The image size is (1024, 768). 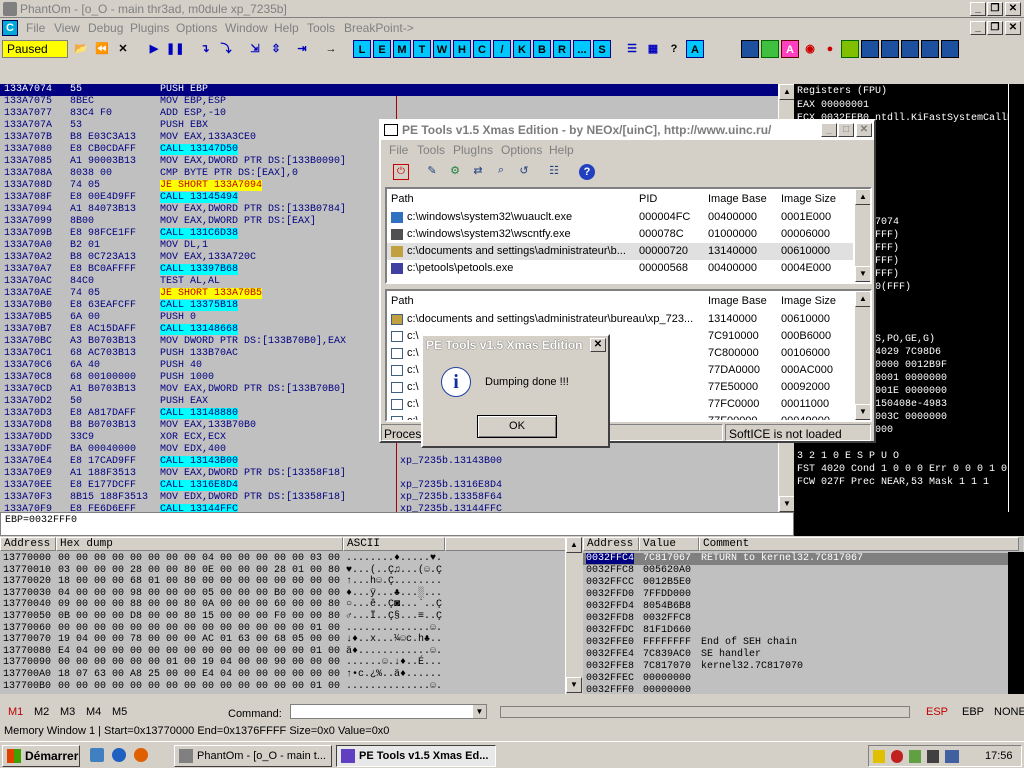 I want to click on child-close-button: ✕, so click(x=1013, y=28).